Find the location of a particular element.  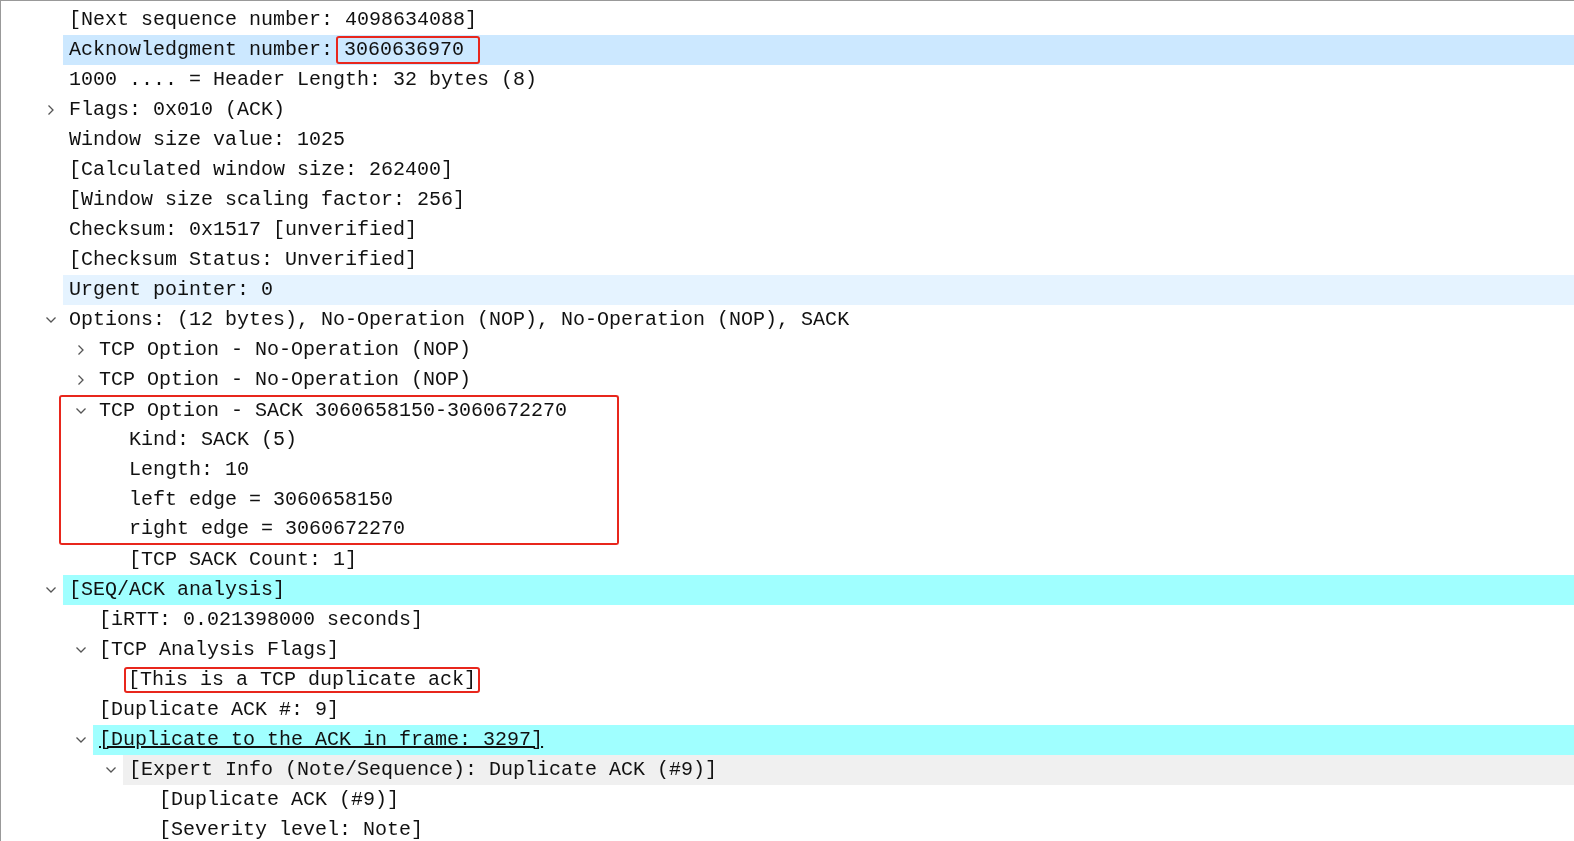

tree-item: Flags: 0x010 (ACK) is located at coordinates (177, 110).